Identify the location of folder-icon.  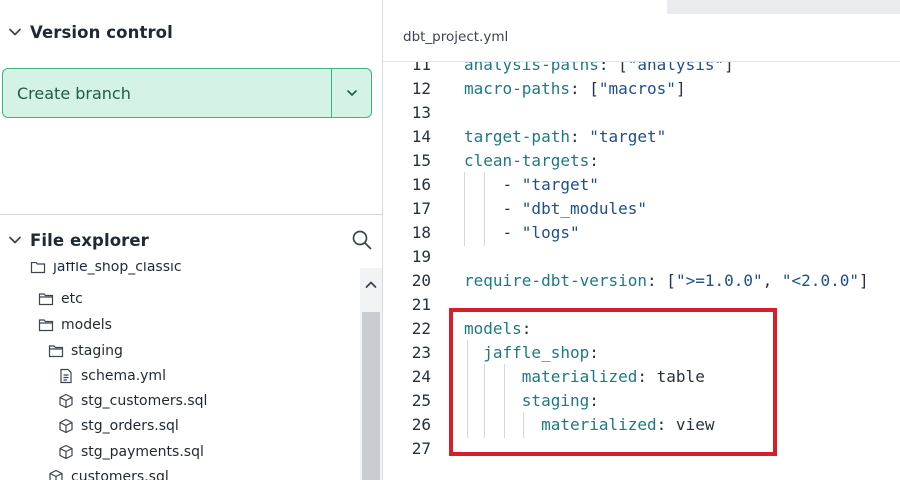
(46, 299).